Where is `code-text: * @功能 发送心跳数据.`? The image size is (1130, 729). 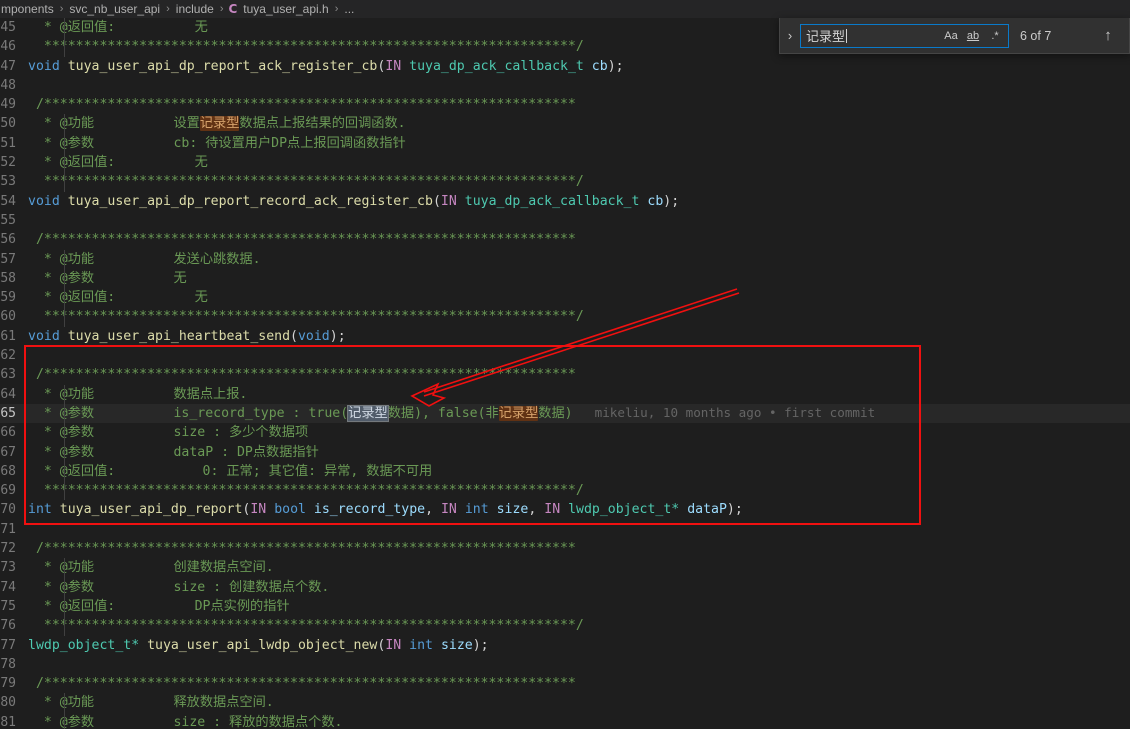 code-text: * @功能 发送心跳数据. is located at coordinates (579, 259).